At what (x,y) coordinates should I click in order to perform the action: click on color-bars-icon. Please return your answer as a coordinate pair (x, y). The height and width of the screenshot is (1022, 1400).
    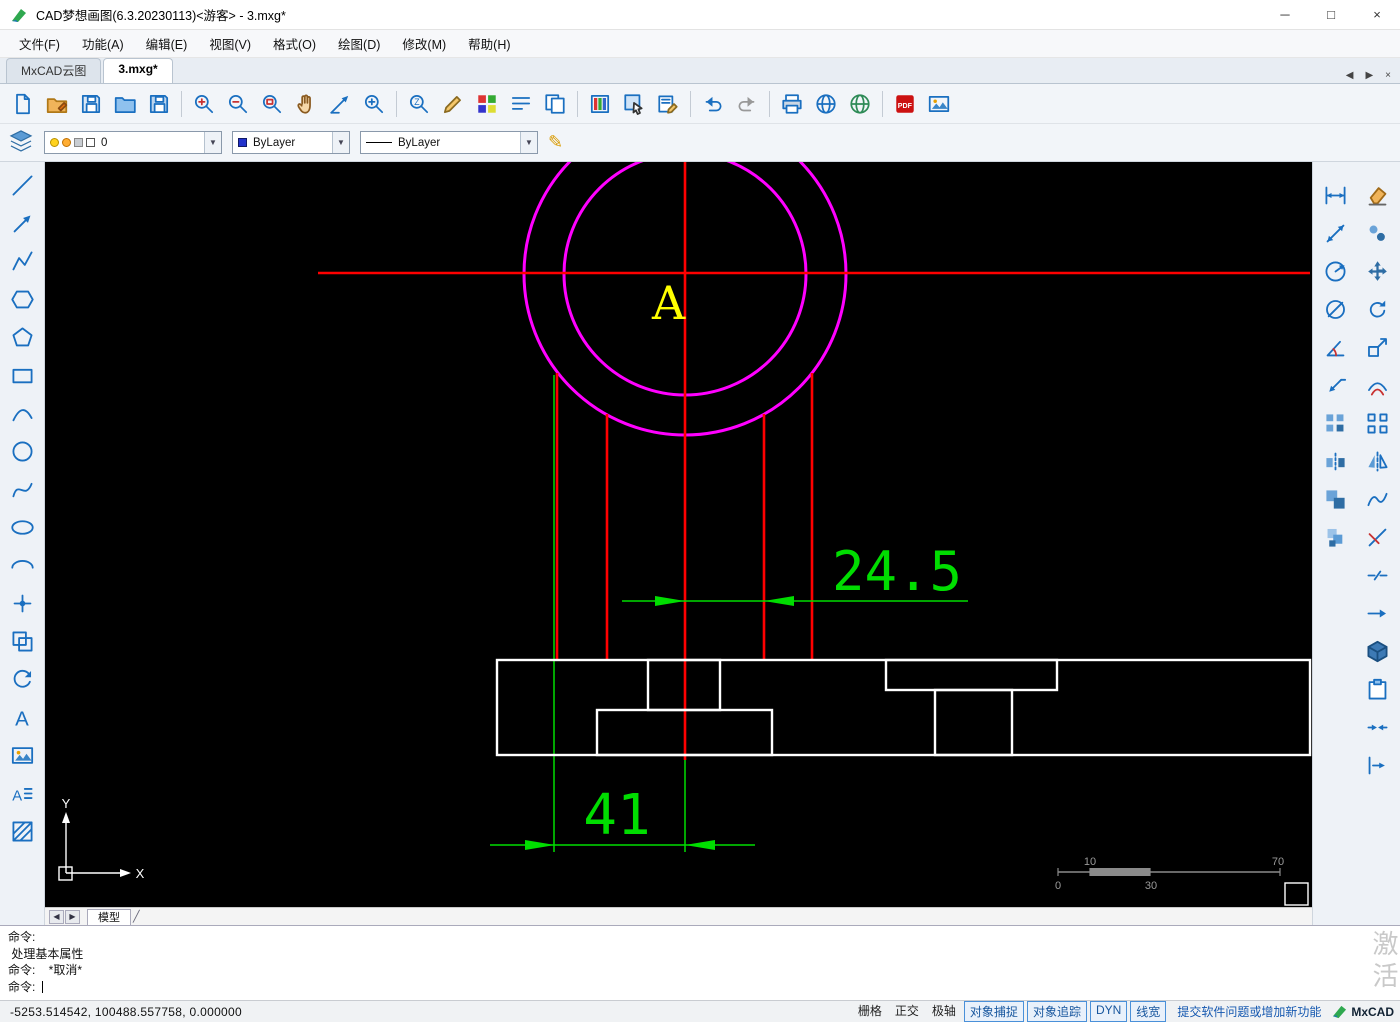
    Looking at the image, I should click on (600, 104).